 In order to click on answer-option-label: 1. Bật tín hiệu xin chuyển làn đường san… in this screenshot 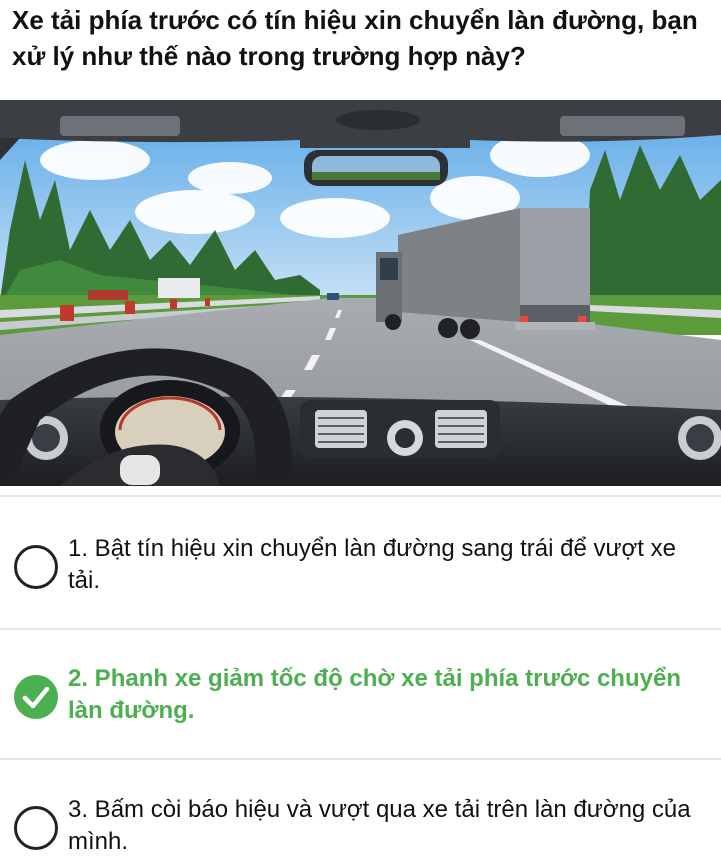, I will do `click(372, 564)`.